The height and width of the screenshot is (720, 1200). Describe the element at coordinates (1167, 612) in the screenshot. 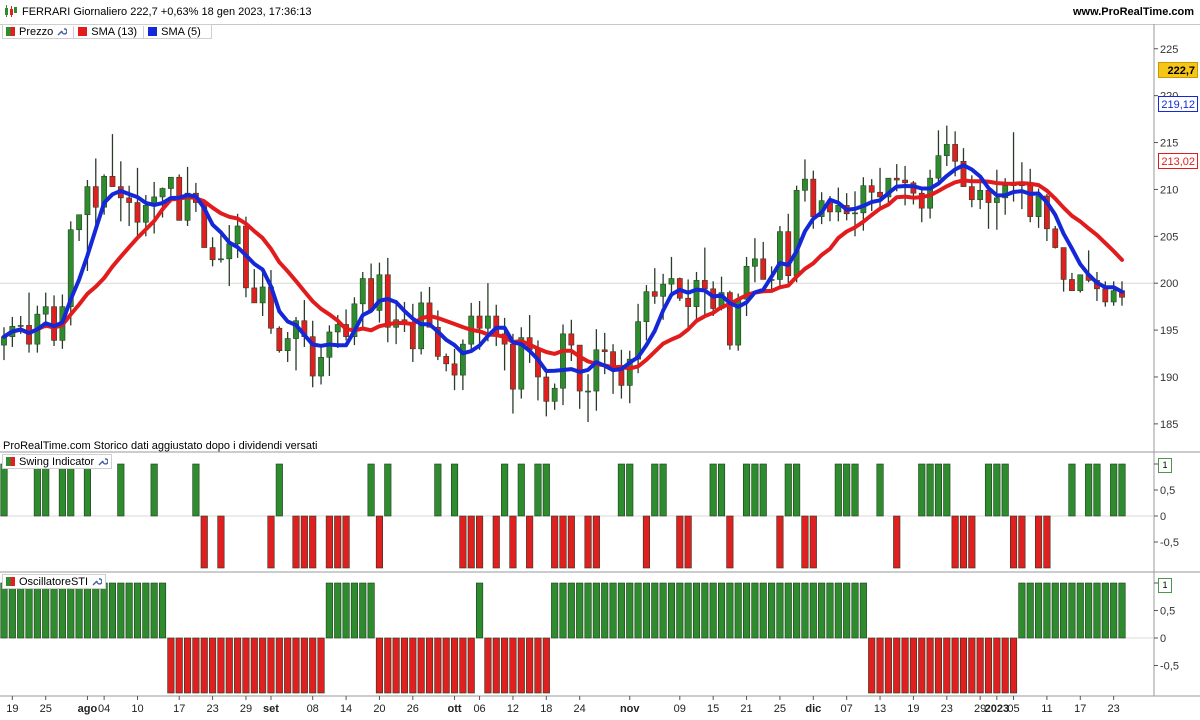

I see `sti-y-tick-label: 0,5` at that location.